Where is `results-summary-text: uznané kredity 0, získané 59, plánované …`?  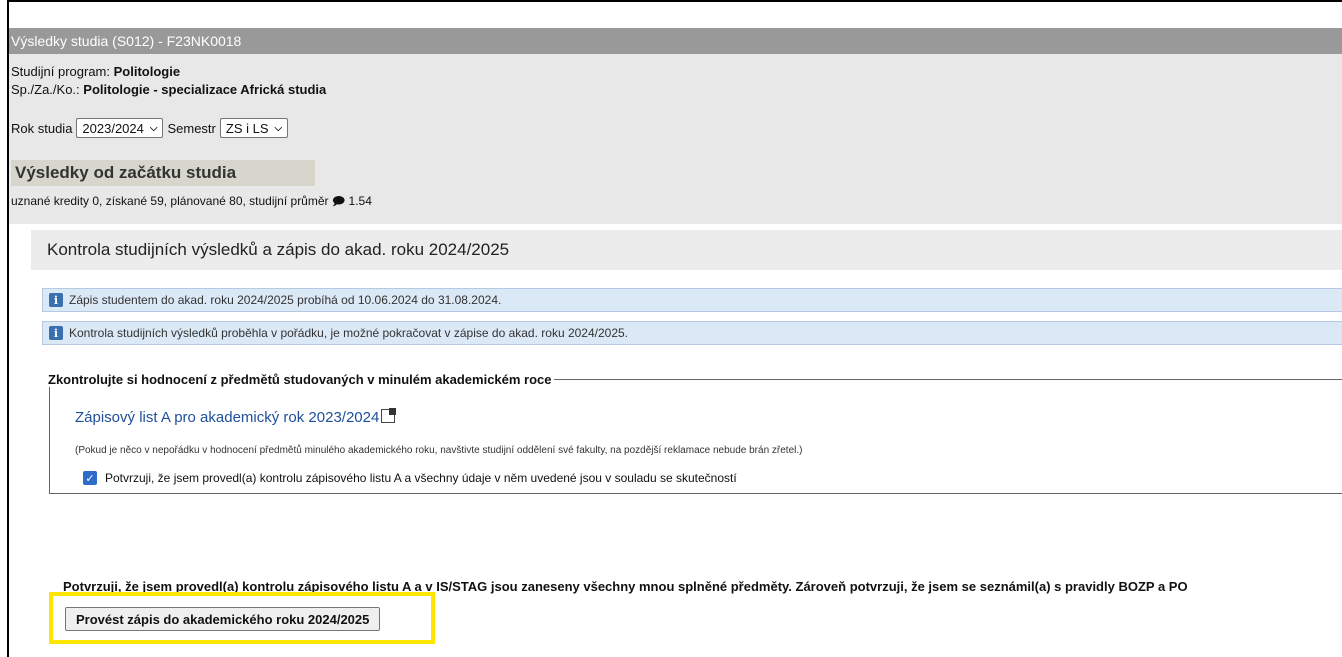
results-summary-text: uznané kredity 0, získané 59, plánované … is located at coordinates (170, 201).